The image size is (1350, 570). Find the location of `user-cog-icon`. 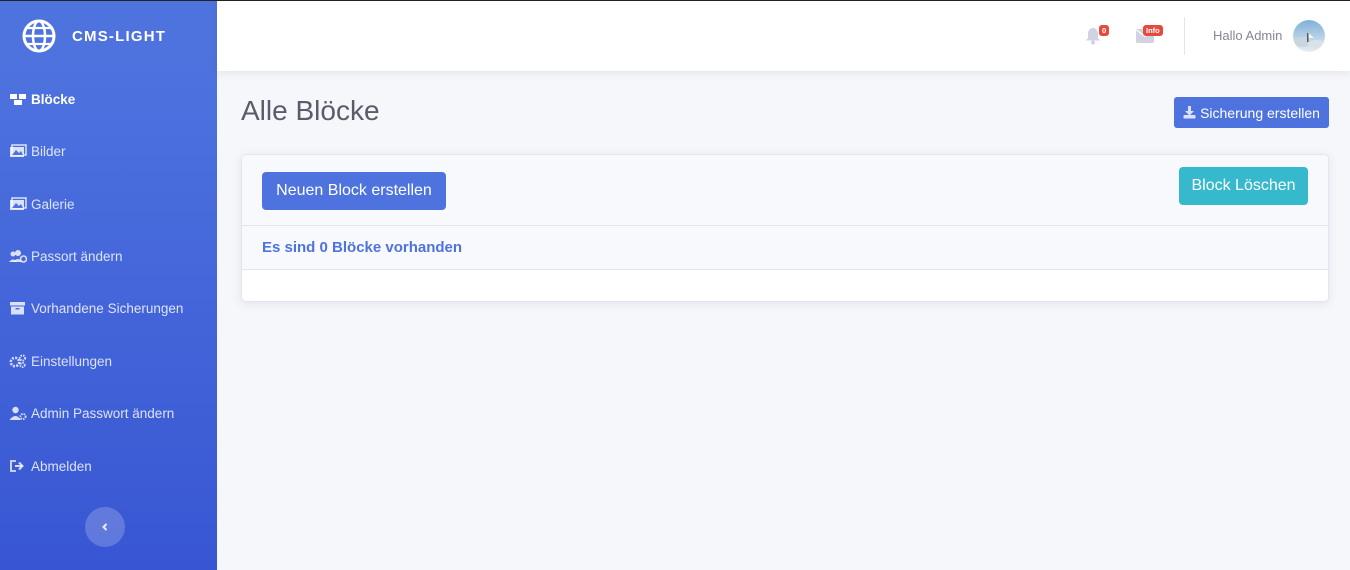

user-cog-icon is located at coordinates (18, 413).